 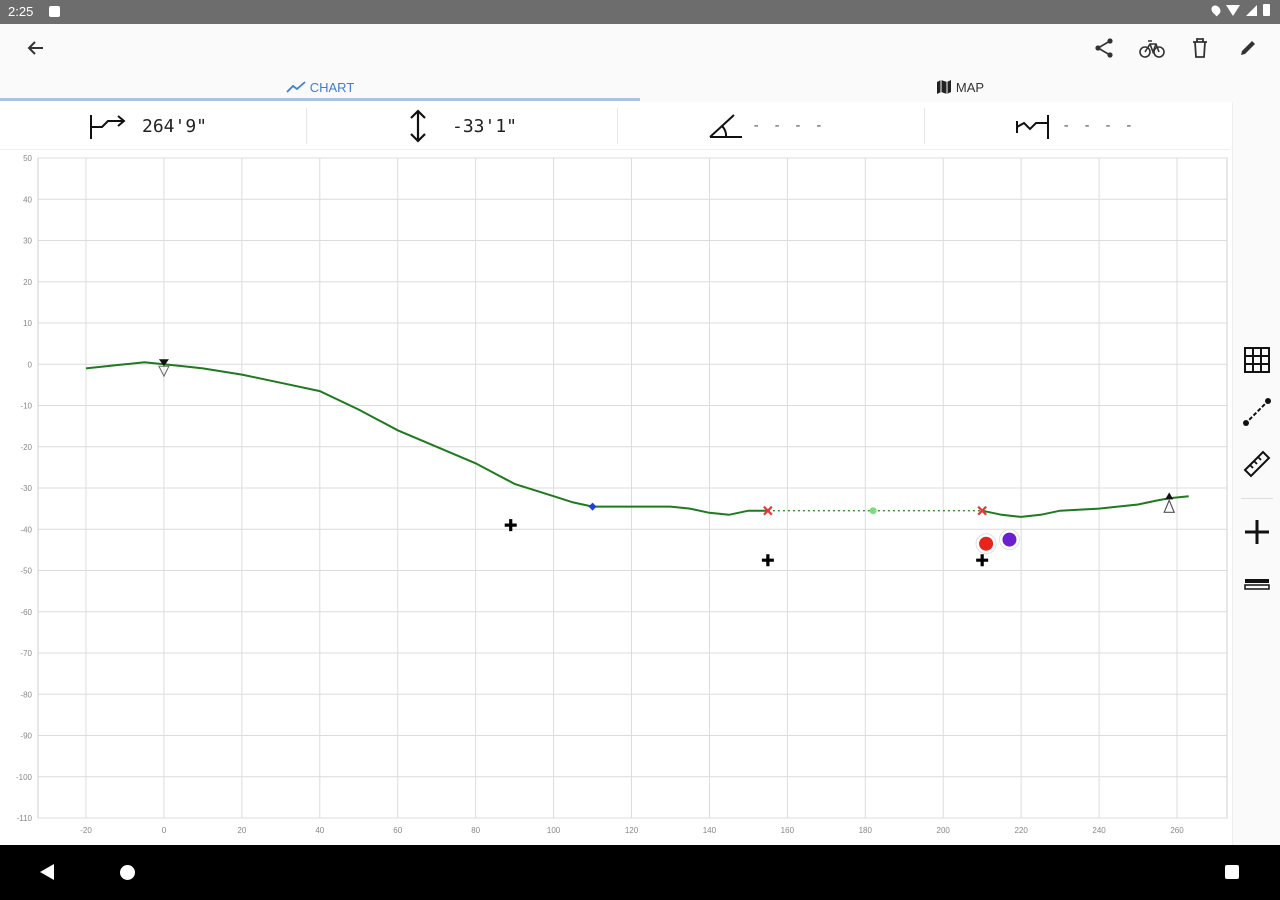 I want to click on horizontal-distance-icon, so click(x=108, y=127).